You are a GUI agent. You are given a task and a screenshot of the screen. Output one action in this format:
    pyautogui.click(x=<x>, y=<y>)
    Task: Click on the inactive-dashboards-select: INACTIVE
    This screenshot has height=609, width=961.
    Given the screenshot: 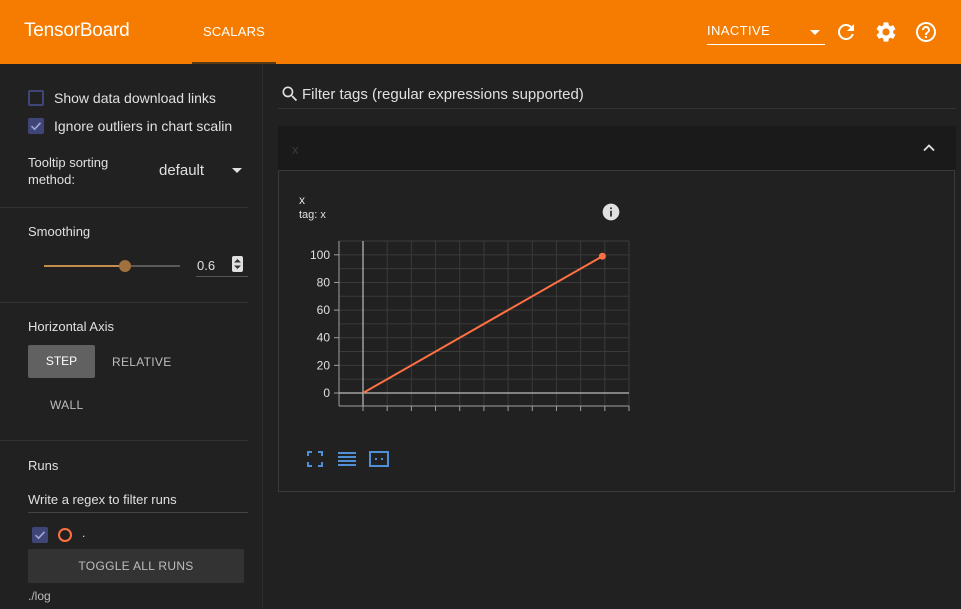 What is the action you would take?
    pyautogui.click(x=766, y=32)
    